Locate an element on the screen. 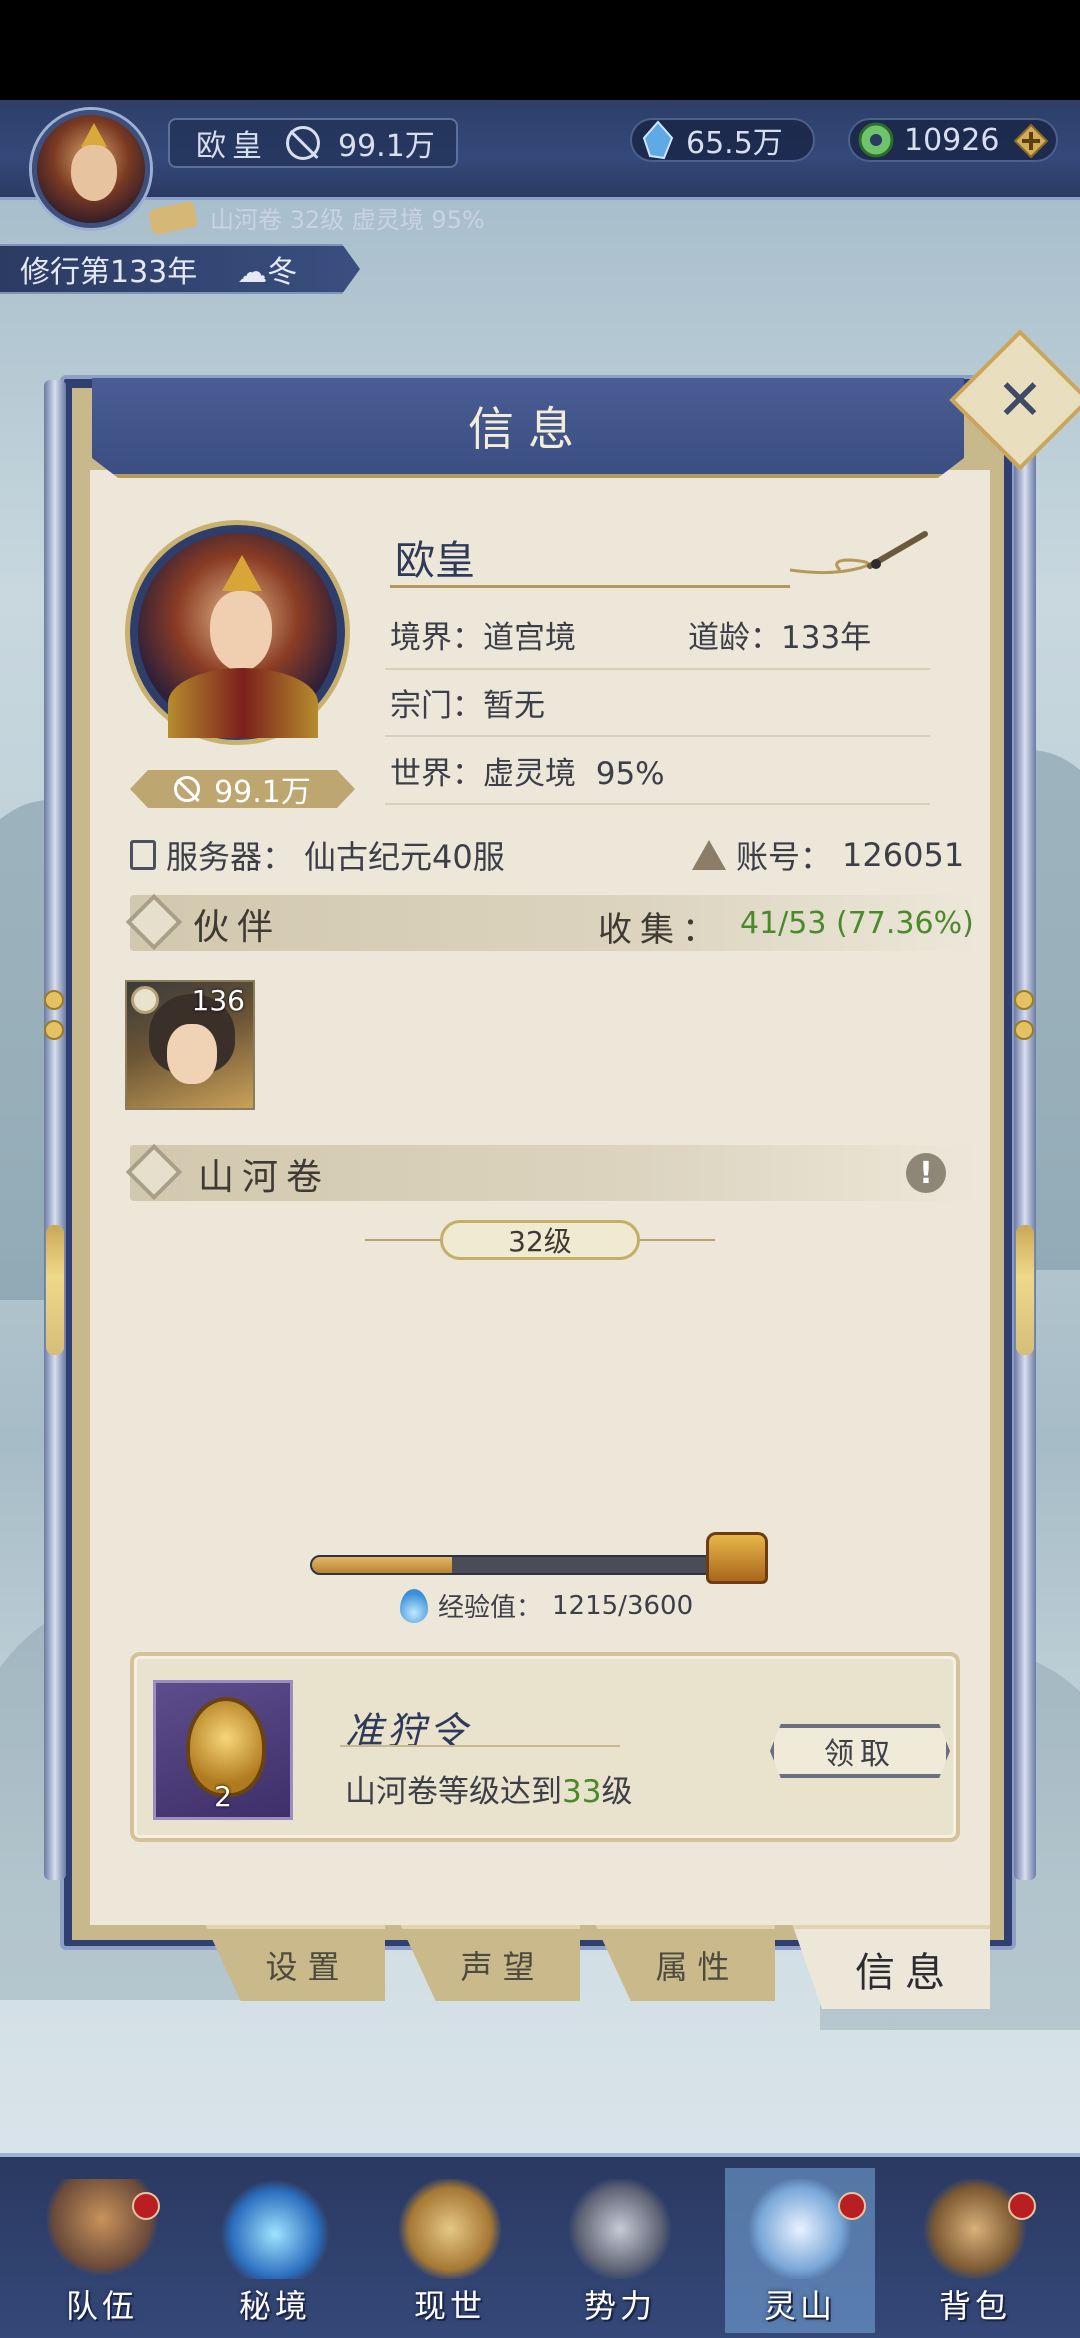 The width and height of the screenshot is (1080, 2338). exp-progress-fill is located at coordinates (382, 1565).